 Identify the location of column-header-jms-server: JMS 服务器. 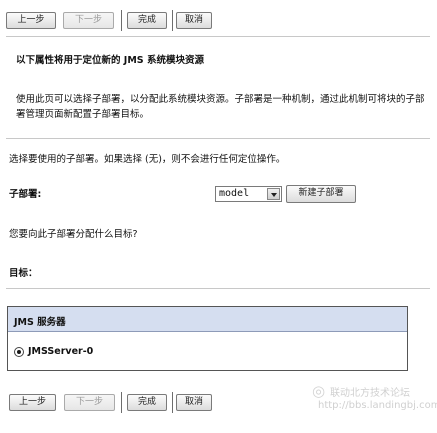
(40, 322).